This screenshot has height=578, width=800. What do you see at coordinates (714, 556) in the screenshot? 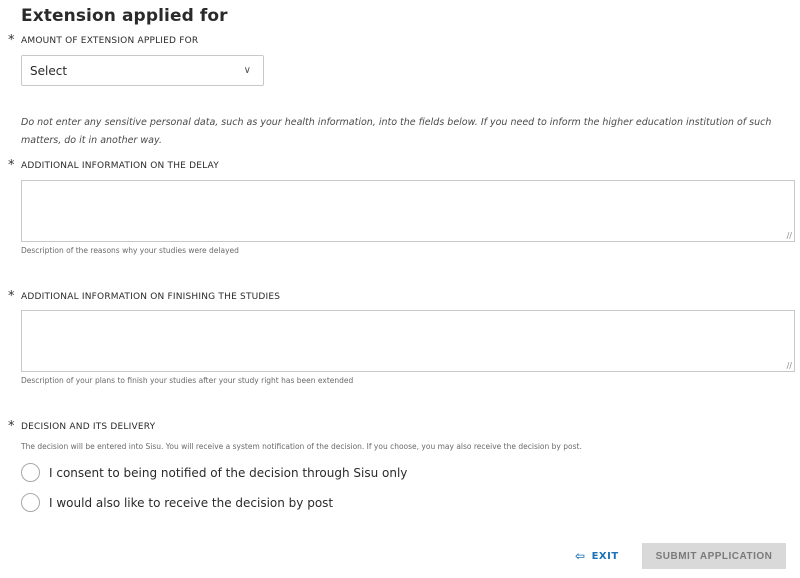
I see `submit-application-button: SUBMIT APPLICATION` at bounding box center [714, 556].